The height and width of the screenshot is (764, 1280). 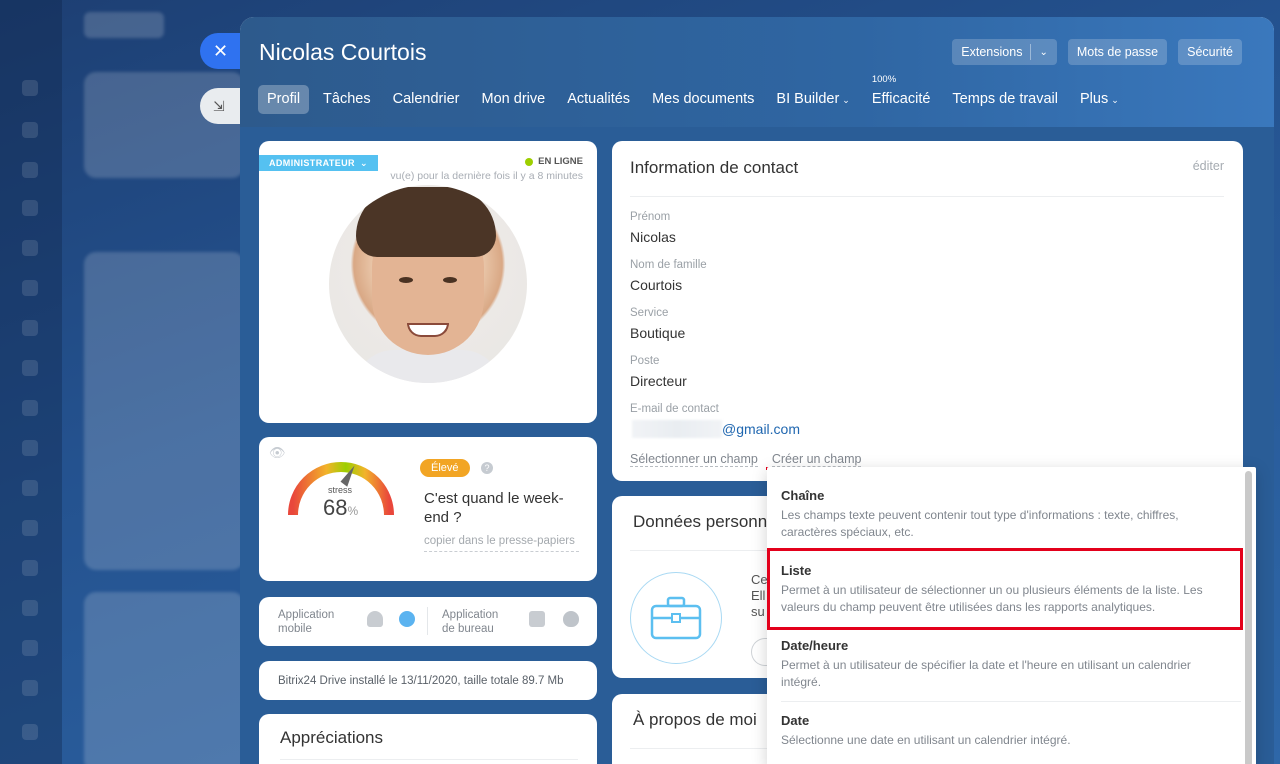 I want to click on extensions-button: Extensions ⌄, so click(x=1004, y=52).